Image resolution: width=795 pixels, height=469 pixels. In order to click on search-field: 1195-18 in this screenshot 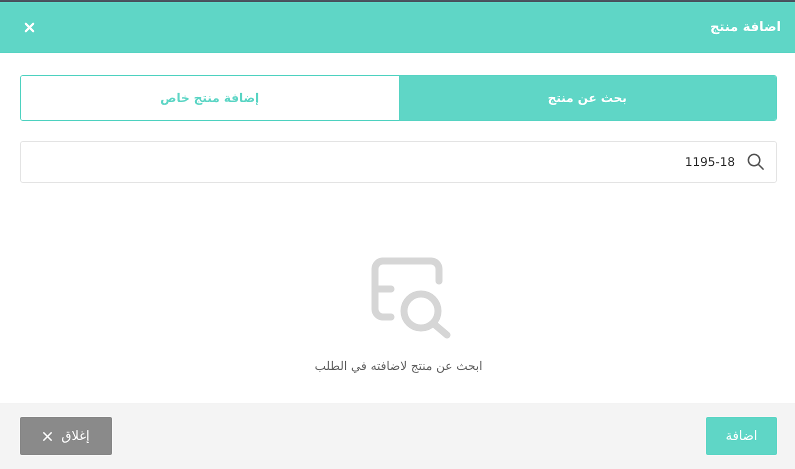, I will do `click(398, 162)`.